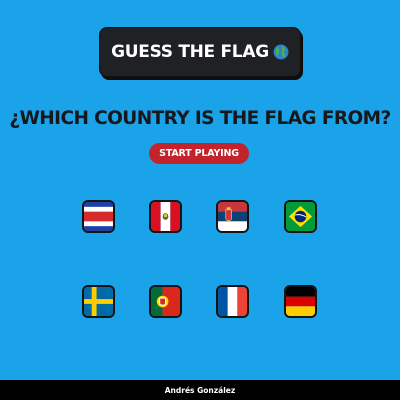 The image size is (400, 400). Describe the element at coordinates (199, 153) in the screenshot. I see `start-playing-button: START PLAYING` at that location.